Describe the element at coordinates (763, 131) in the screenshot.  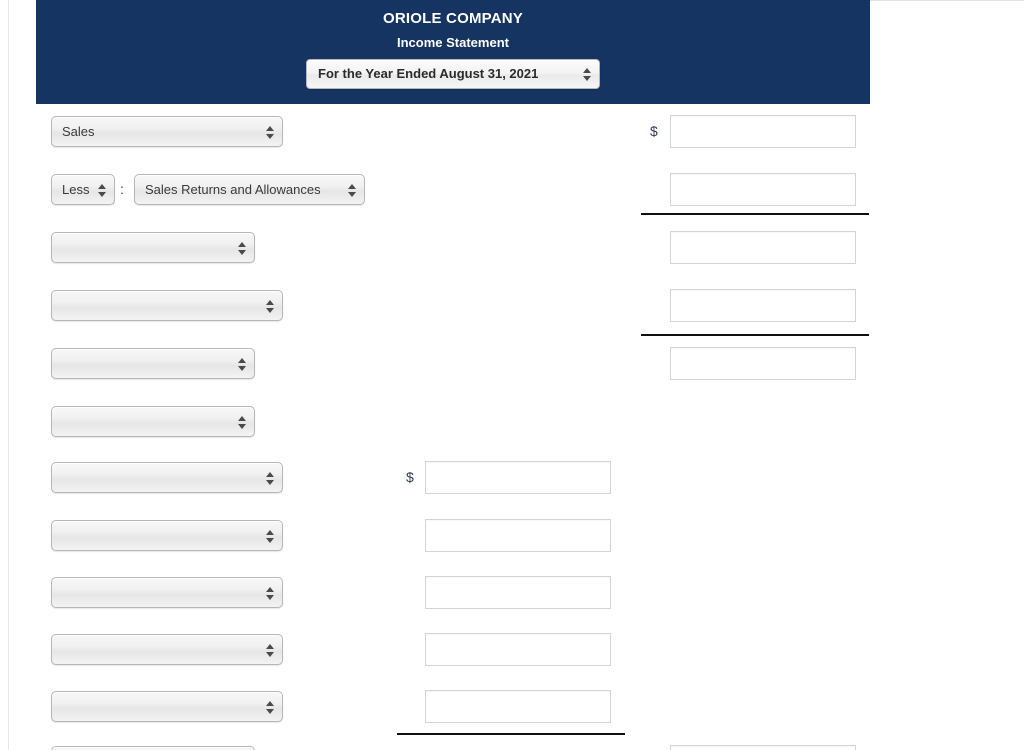
I see `amount-input-sales` at that location.